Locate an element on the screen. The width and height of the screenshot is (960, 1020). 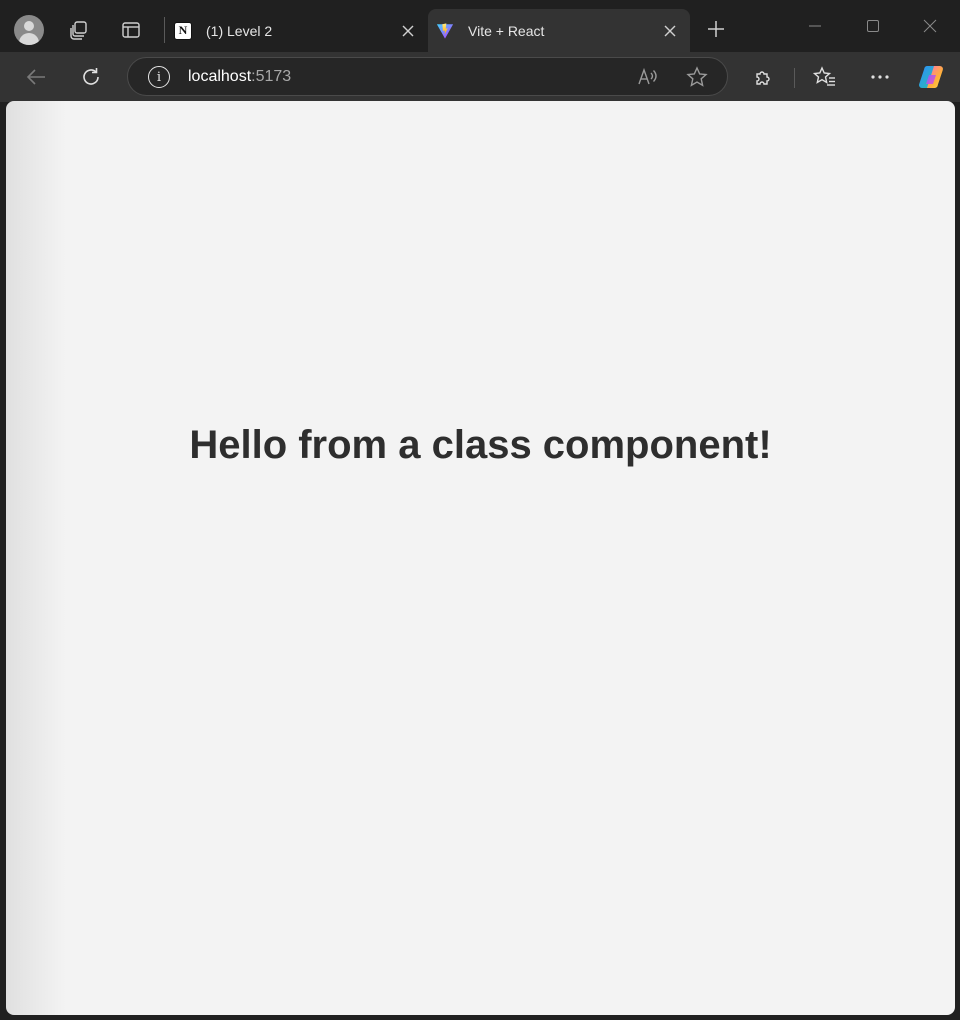
url-text: localhost:5173 is located at coordinates (239, 77).